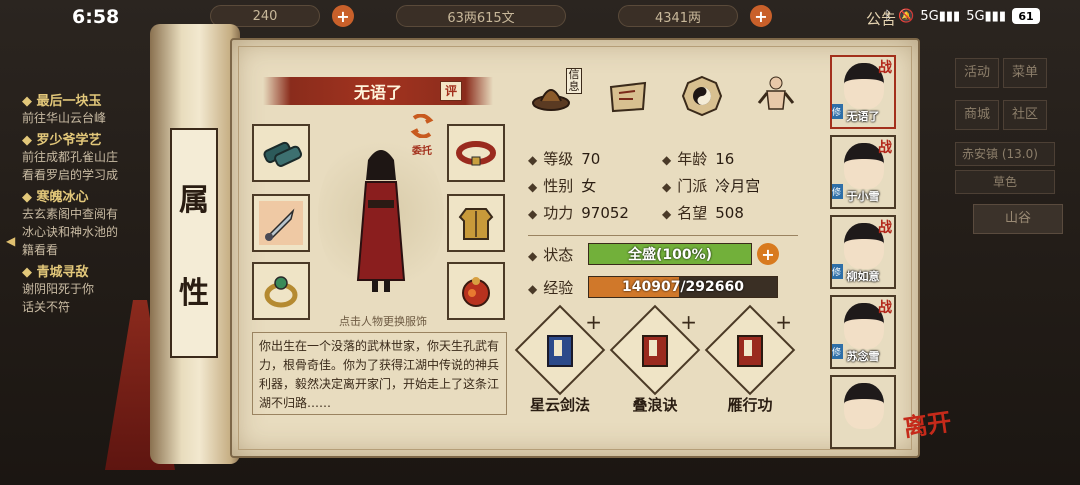 This screenshot has width=1080, height=485. What do you see at coordinates (980, 154) in the screenshot?
I see `location-name: 赤安镇` at bounding box center [980, 154].